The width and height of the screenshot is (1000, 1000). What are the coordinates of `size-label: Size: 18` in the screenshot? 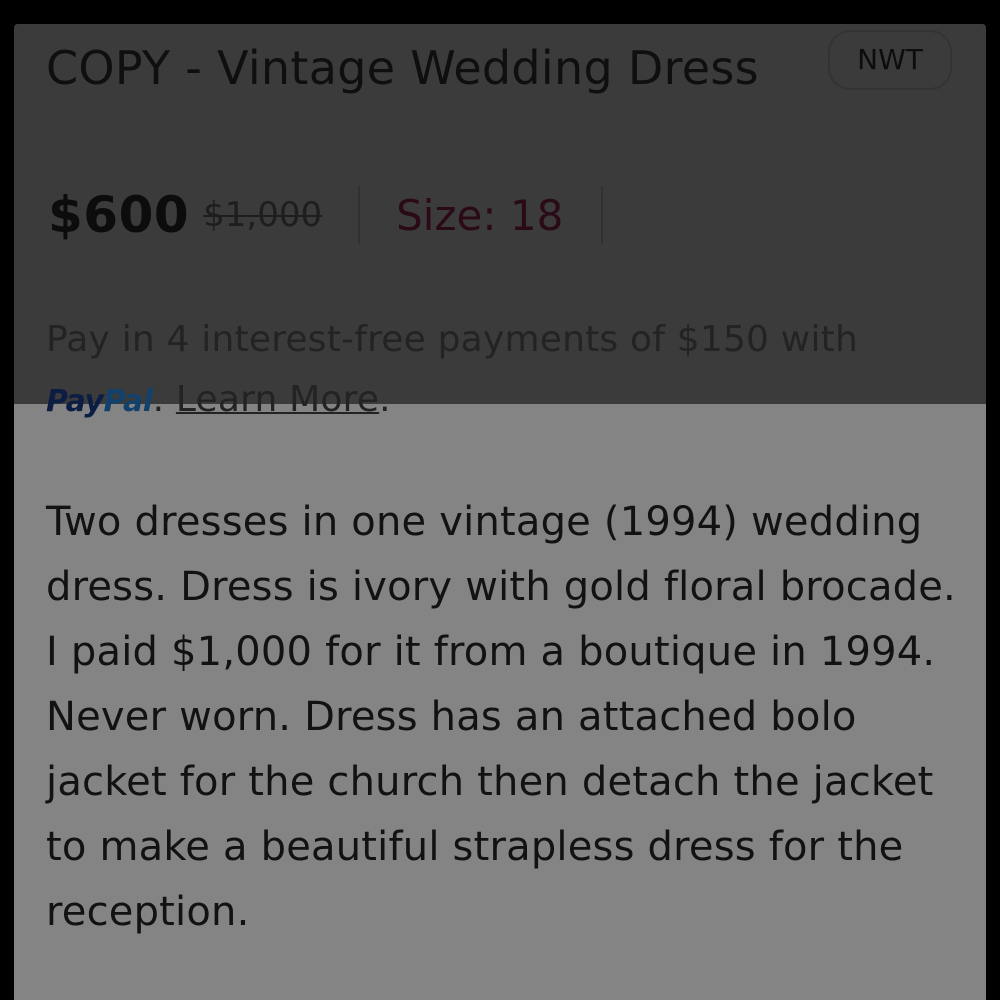 It's located at (480, 215).